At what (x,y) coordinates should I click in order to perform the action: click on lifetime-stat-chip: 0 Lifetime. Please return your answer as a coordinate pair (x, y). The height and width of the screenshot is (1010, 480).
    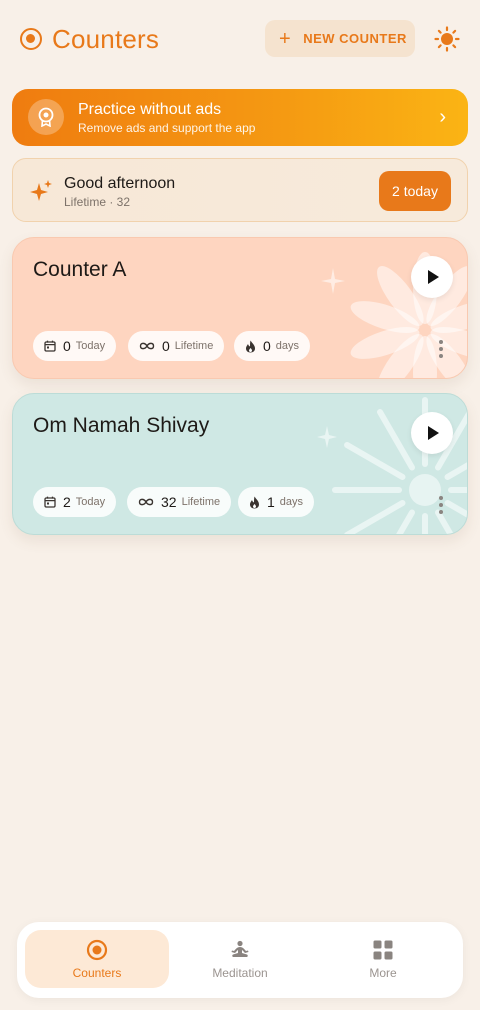
    Looking at the image, I should click on (176, 346).